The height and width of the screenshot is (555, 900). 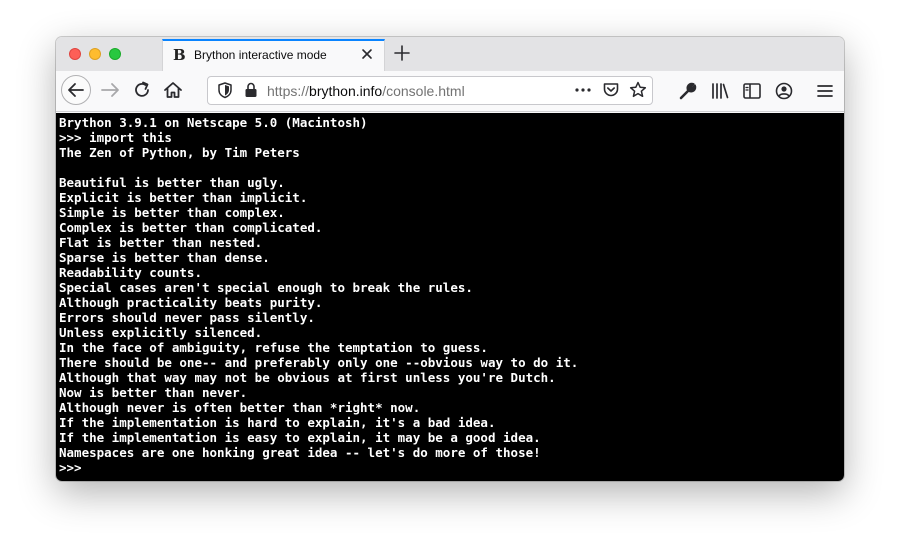 What do you see at coordinates (191, 302) in the screenshot?
I see `console-line: Although practicality beats purity.` at bounding box center [191, 302].